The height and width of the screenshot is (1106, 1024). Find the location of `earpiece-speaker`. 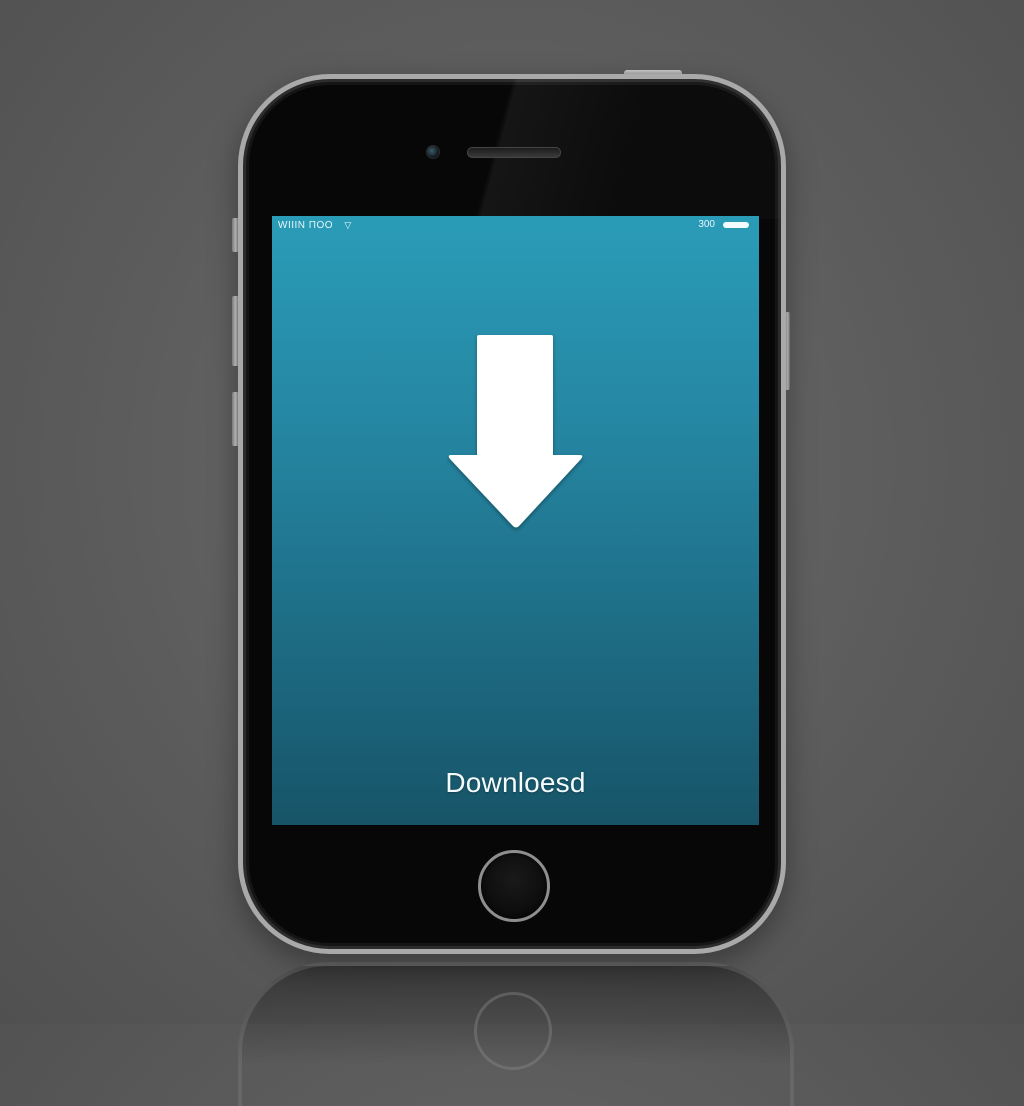

earpiece-speaker is located at coordinates (514, 152).